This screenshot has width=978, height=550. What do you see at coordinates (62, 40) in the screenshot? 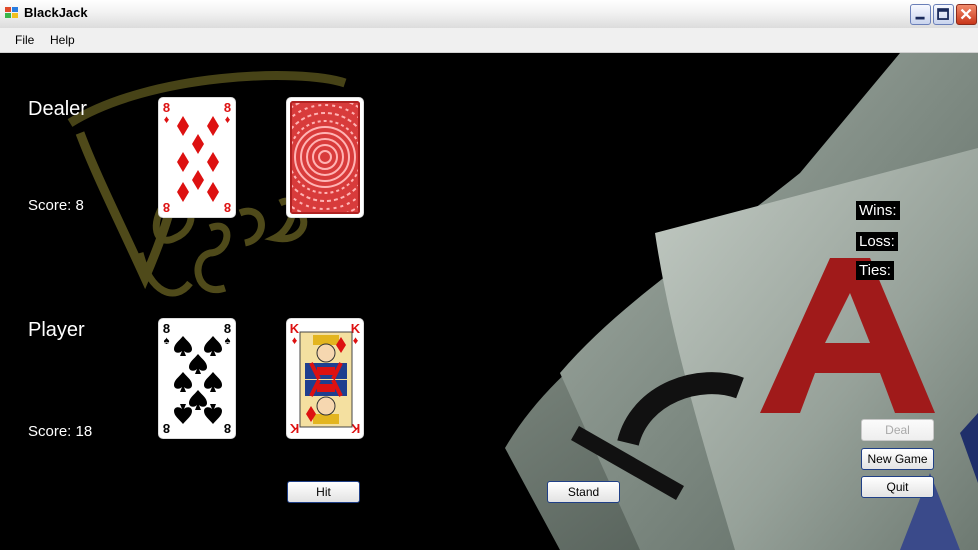
I see `menu-help: Help` at bounding box center [62, 40].